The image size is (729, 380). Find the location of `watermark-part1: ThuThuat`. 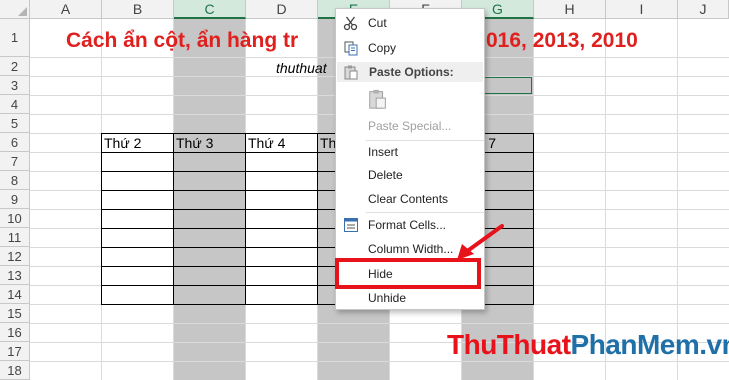

watermark-part1: ThuThuat is located at coordinates (509, 344).